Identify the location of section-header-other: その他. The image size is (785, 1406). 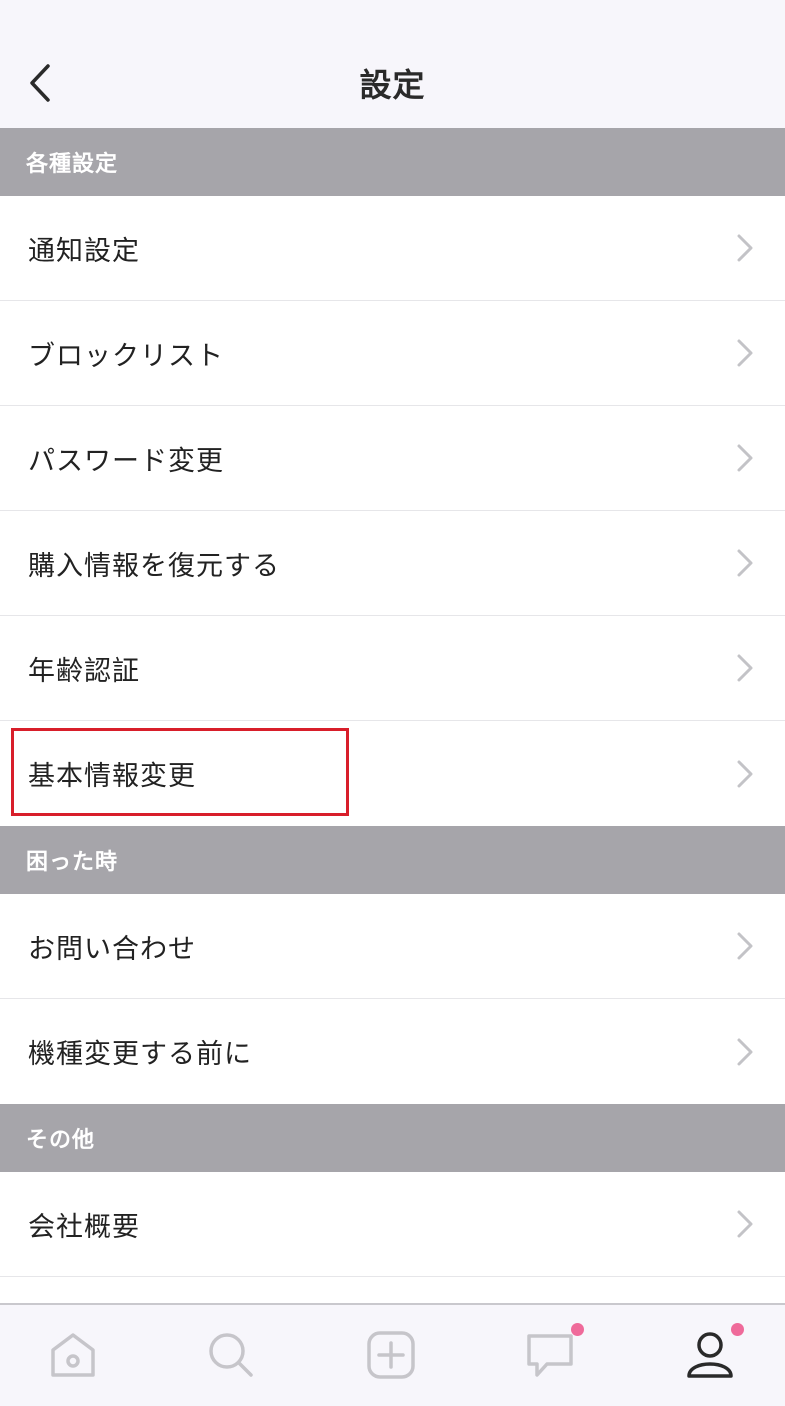
(392, 1138).